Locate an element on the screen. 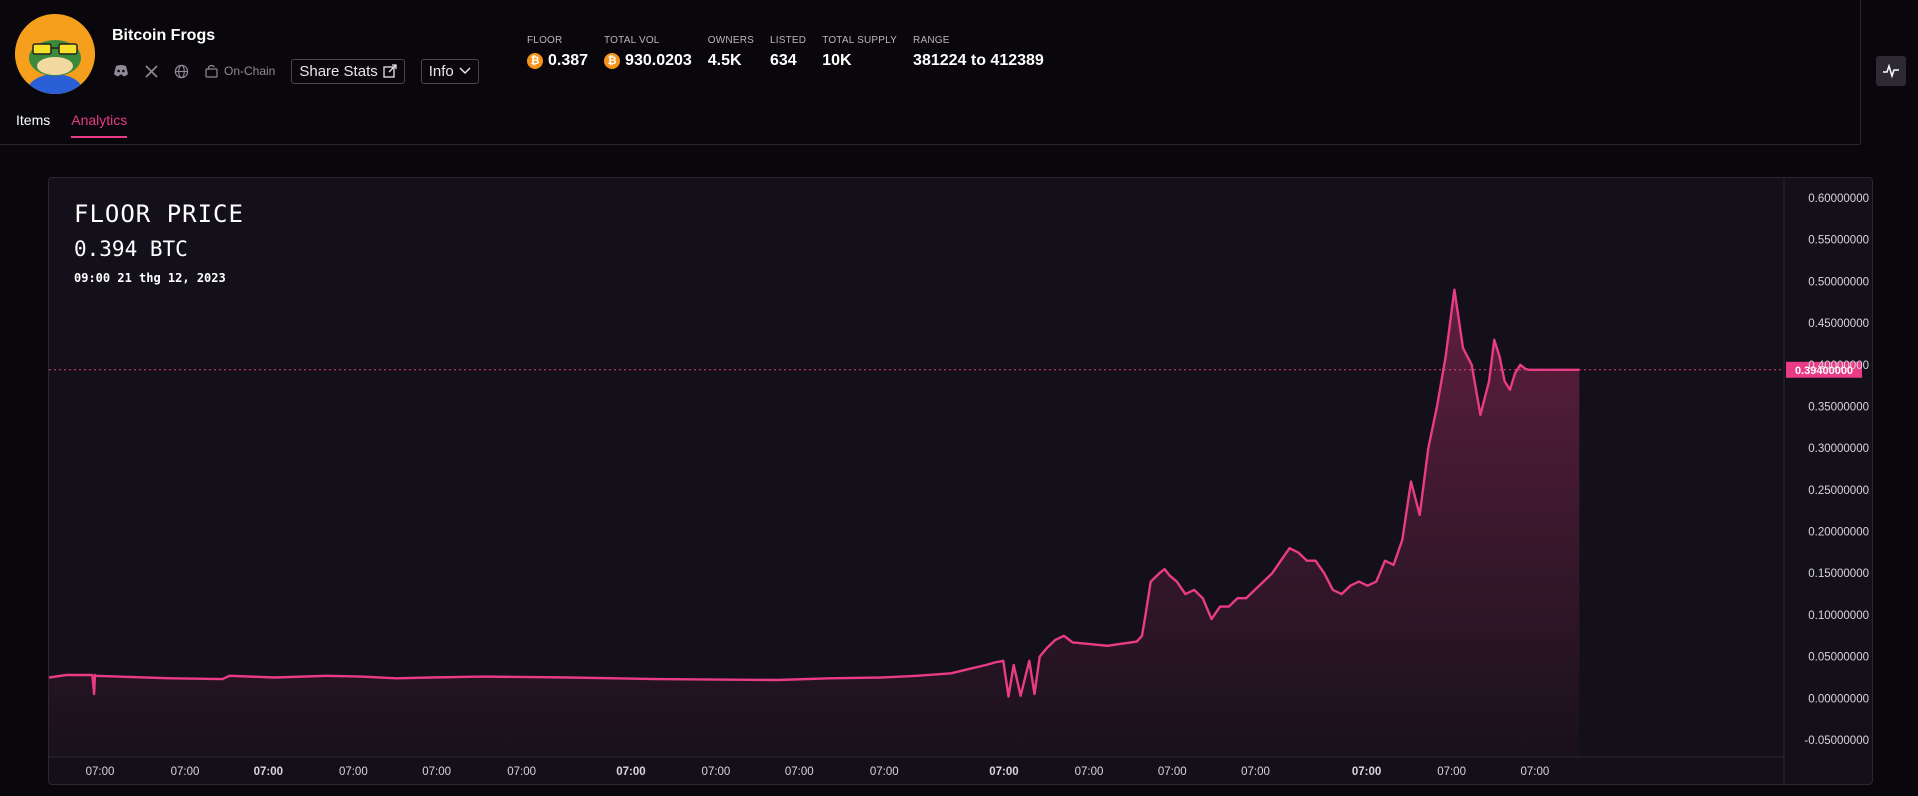  collection-name: Bitcoin Frogs is located at coordinates (164, 35).